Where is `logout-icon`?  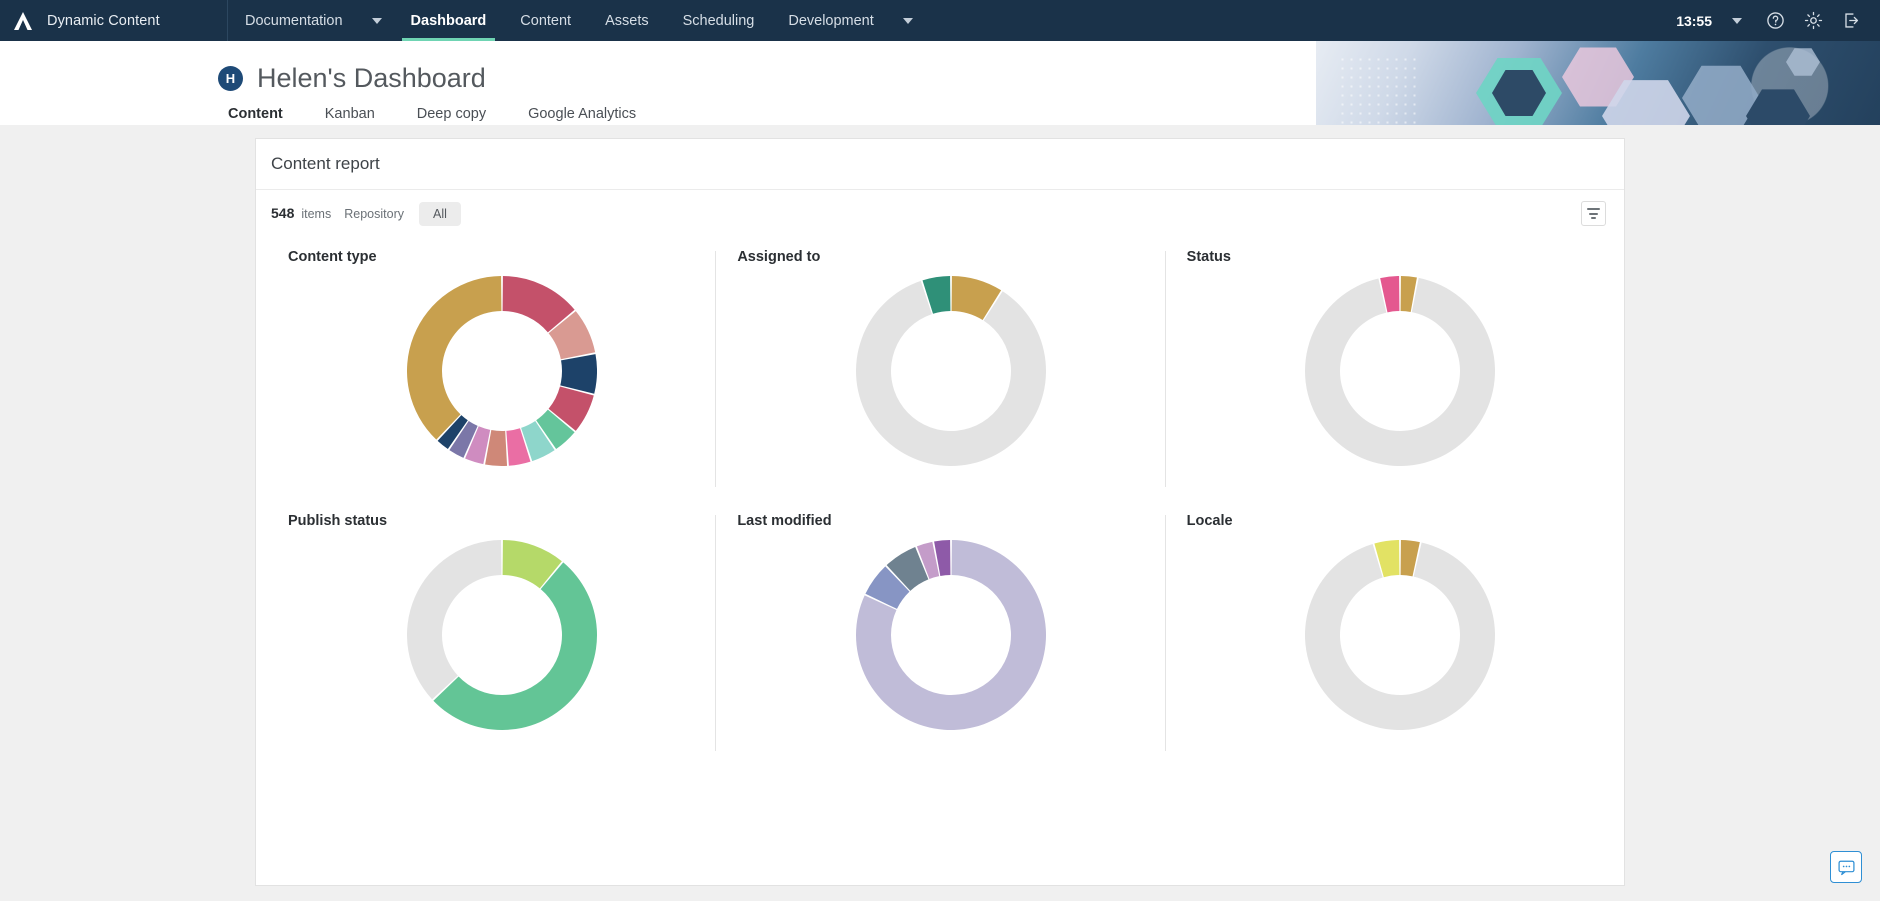 logout-icon is located at coordinates (1851, 20).